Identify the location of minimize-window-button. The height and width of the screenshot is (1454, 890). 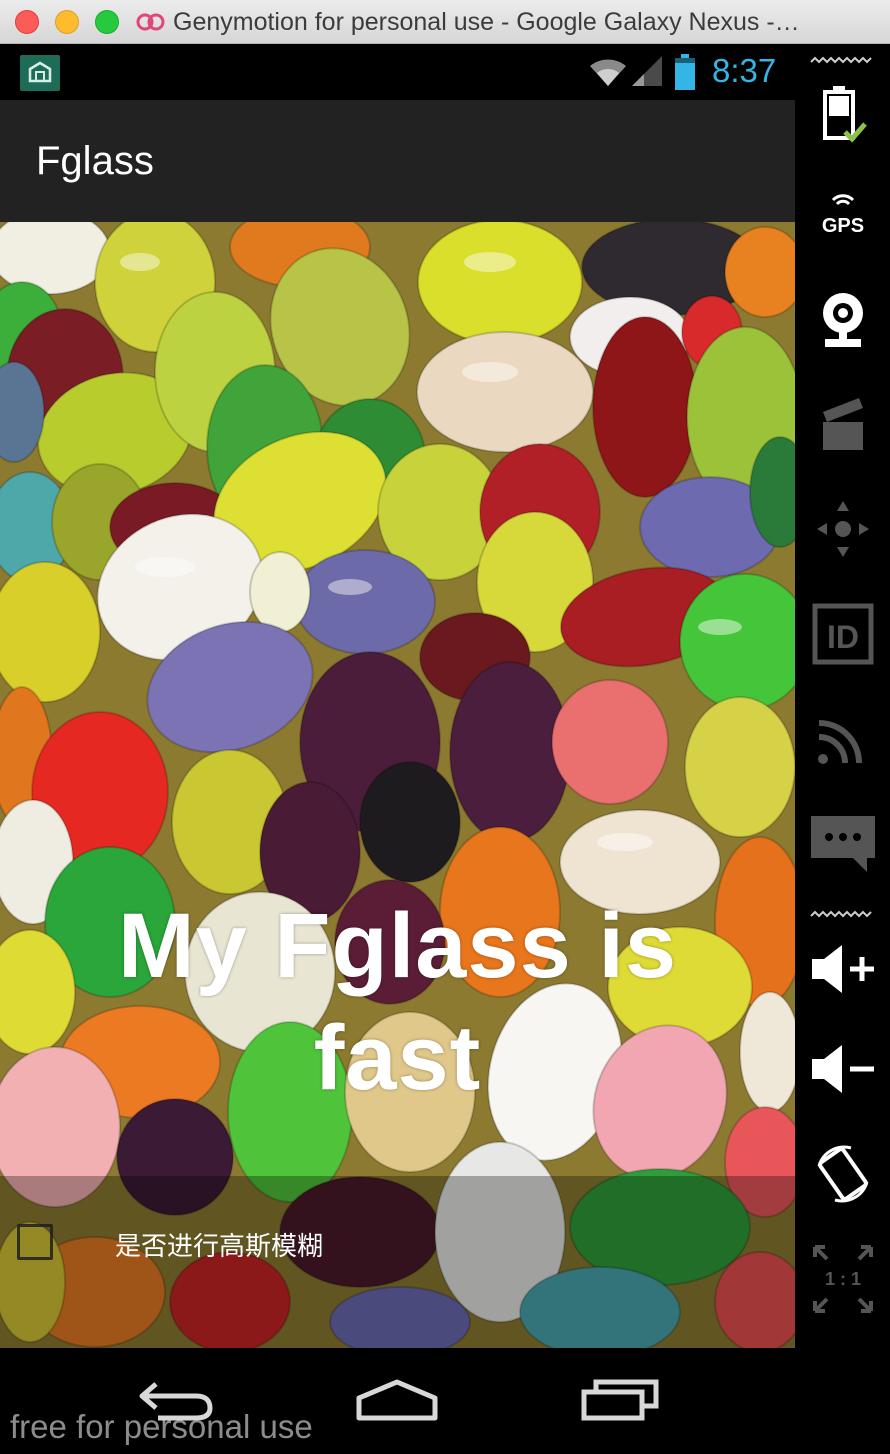
(67, 22).